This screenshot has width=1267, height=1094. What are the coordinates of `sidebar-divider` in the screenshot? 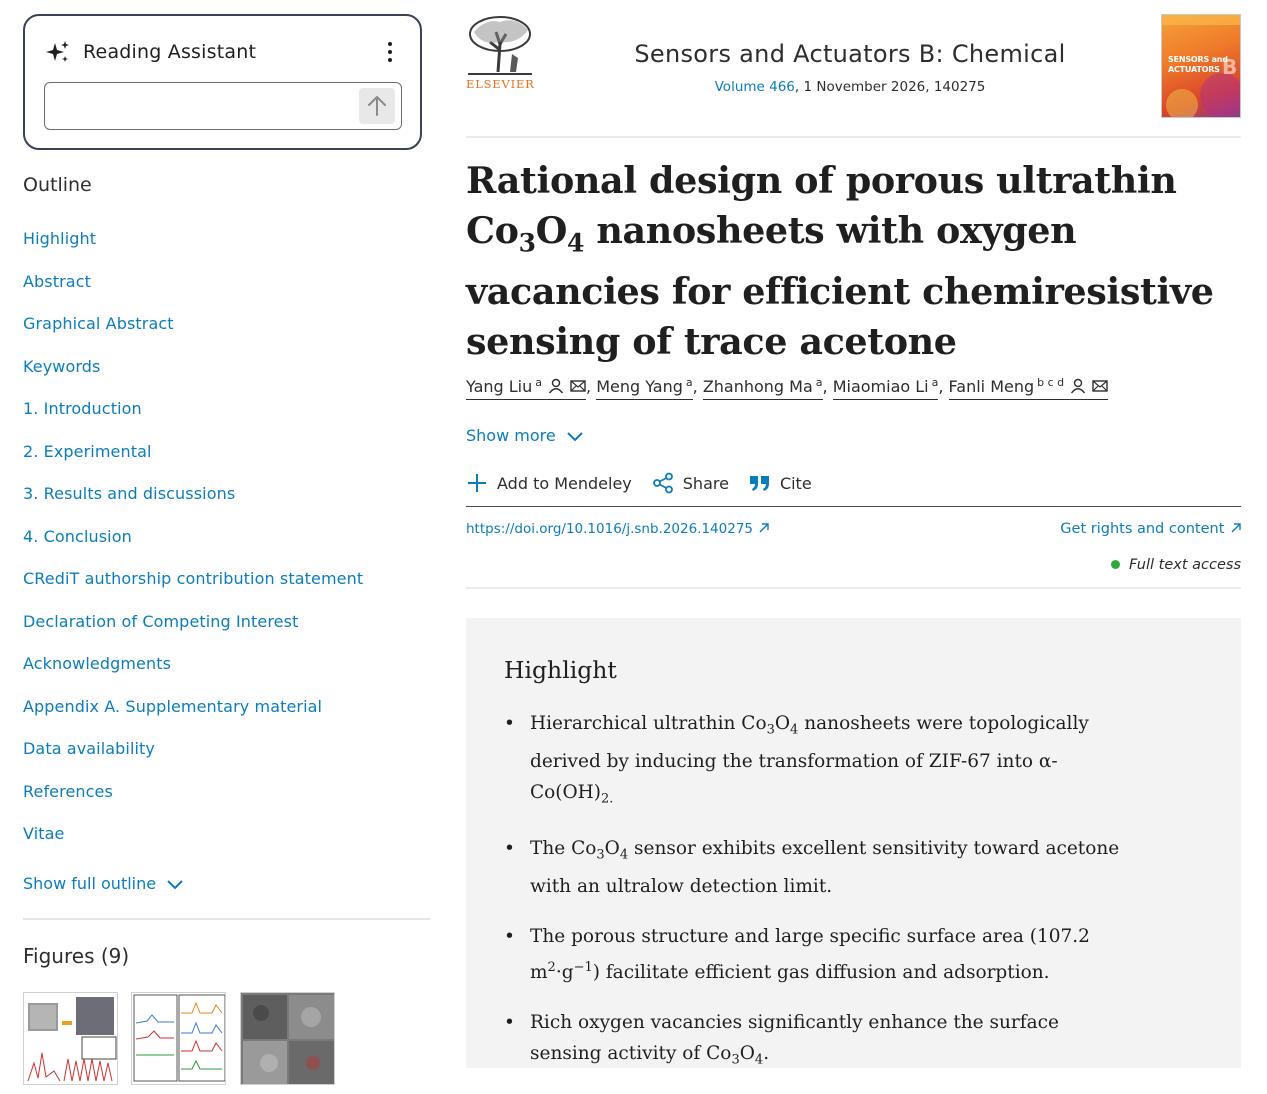 It's located at (226, 919).